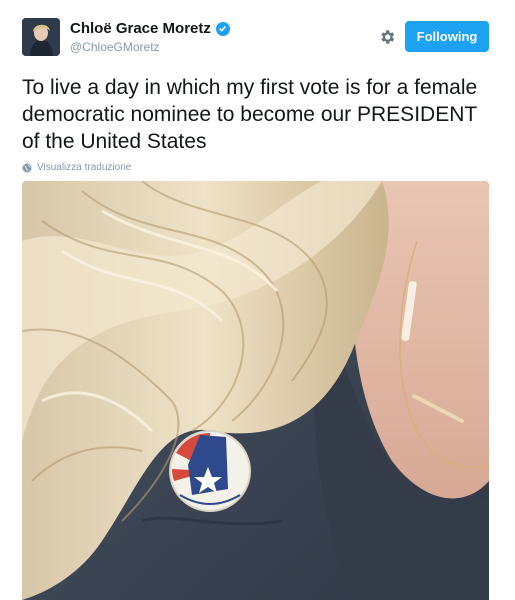  What do you see at coordinates (27, 167) in the screenshot?
I see `globe-icon` at bounding box center [27, 167].